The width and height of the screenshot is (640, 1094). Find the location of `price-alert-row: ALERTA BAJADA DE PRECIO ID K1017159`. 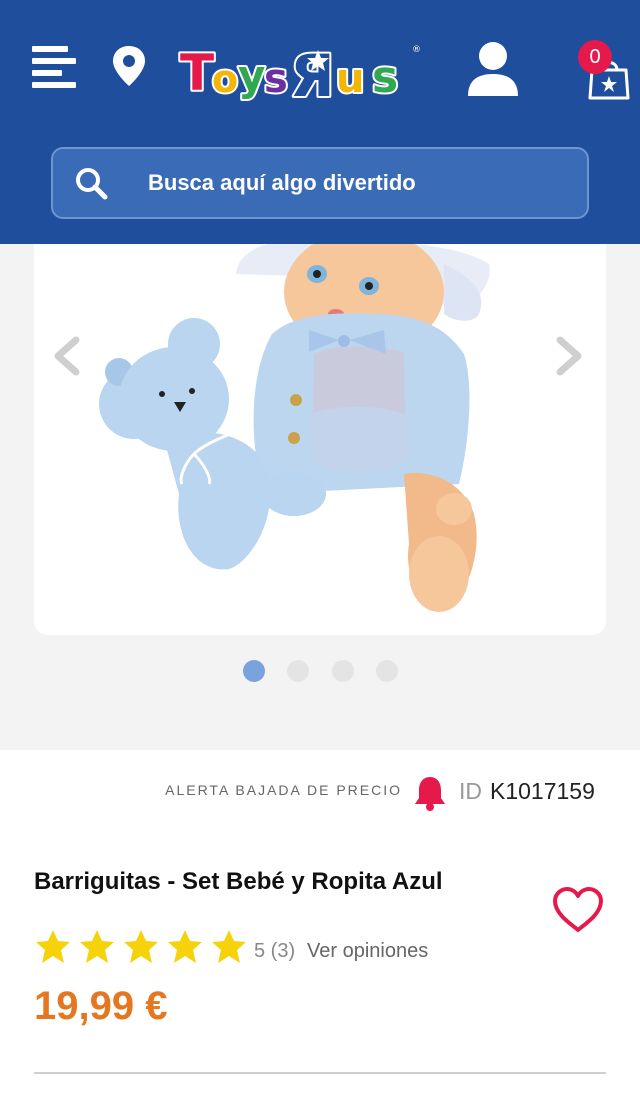

price-alert-row: ALERTA BAJADA DE PRECIO ID K1017159 is located at coordinates (320, 792).